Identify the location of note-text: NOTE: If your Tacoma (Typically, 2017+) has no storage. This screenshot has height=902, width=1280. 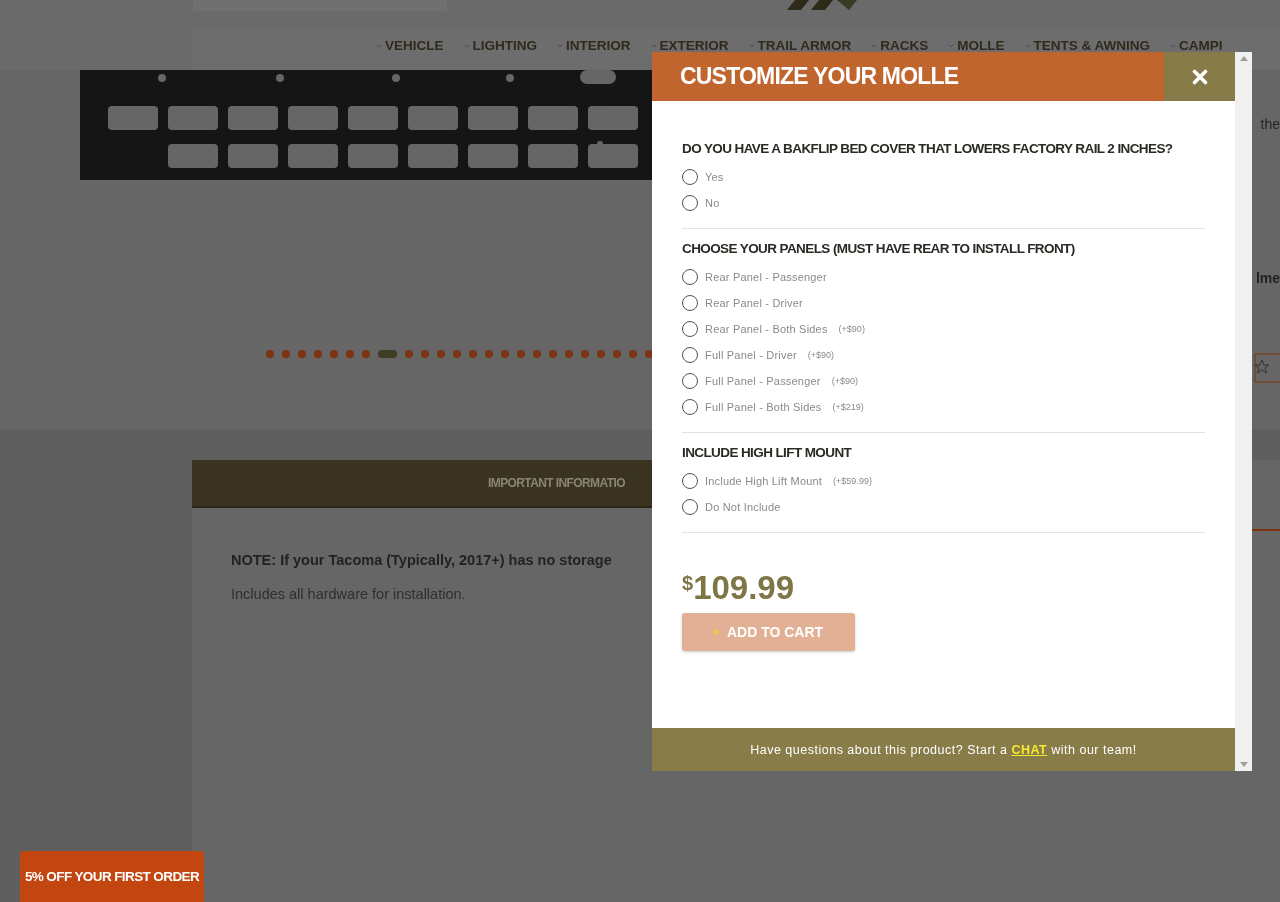
(421, 560).